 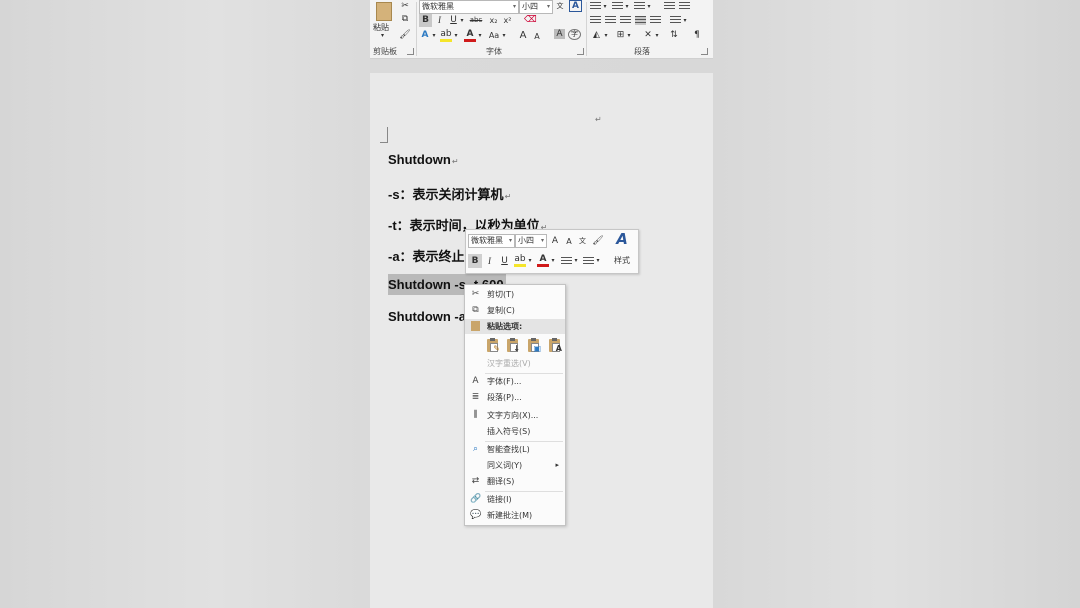 What do you see at coordinates (580, 51) in the screenshot?
I see `font-launcher-icon` at bounding box center [580, 51].